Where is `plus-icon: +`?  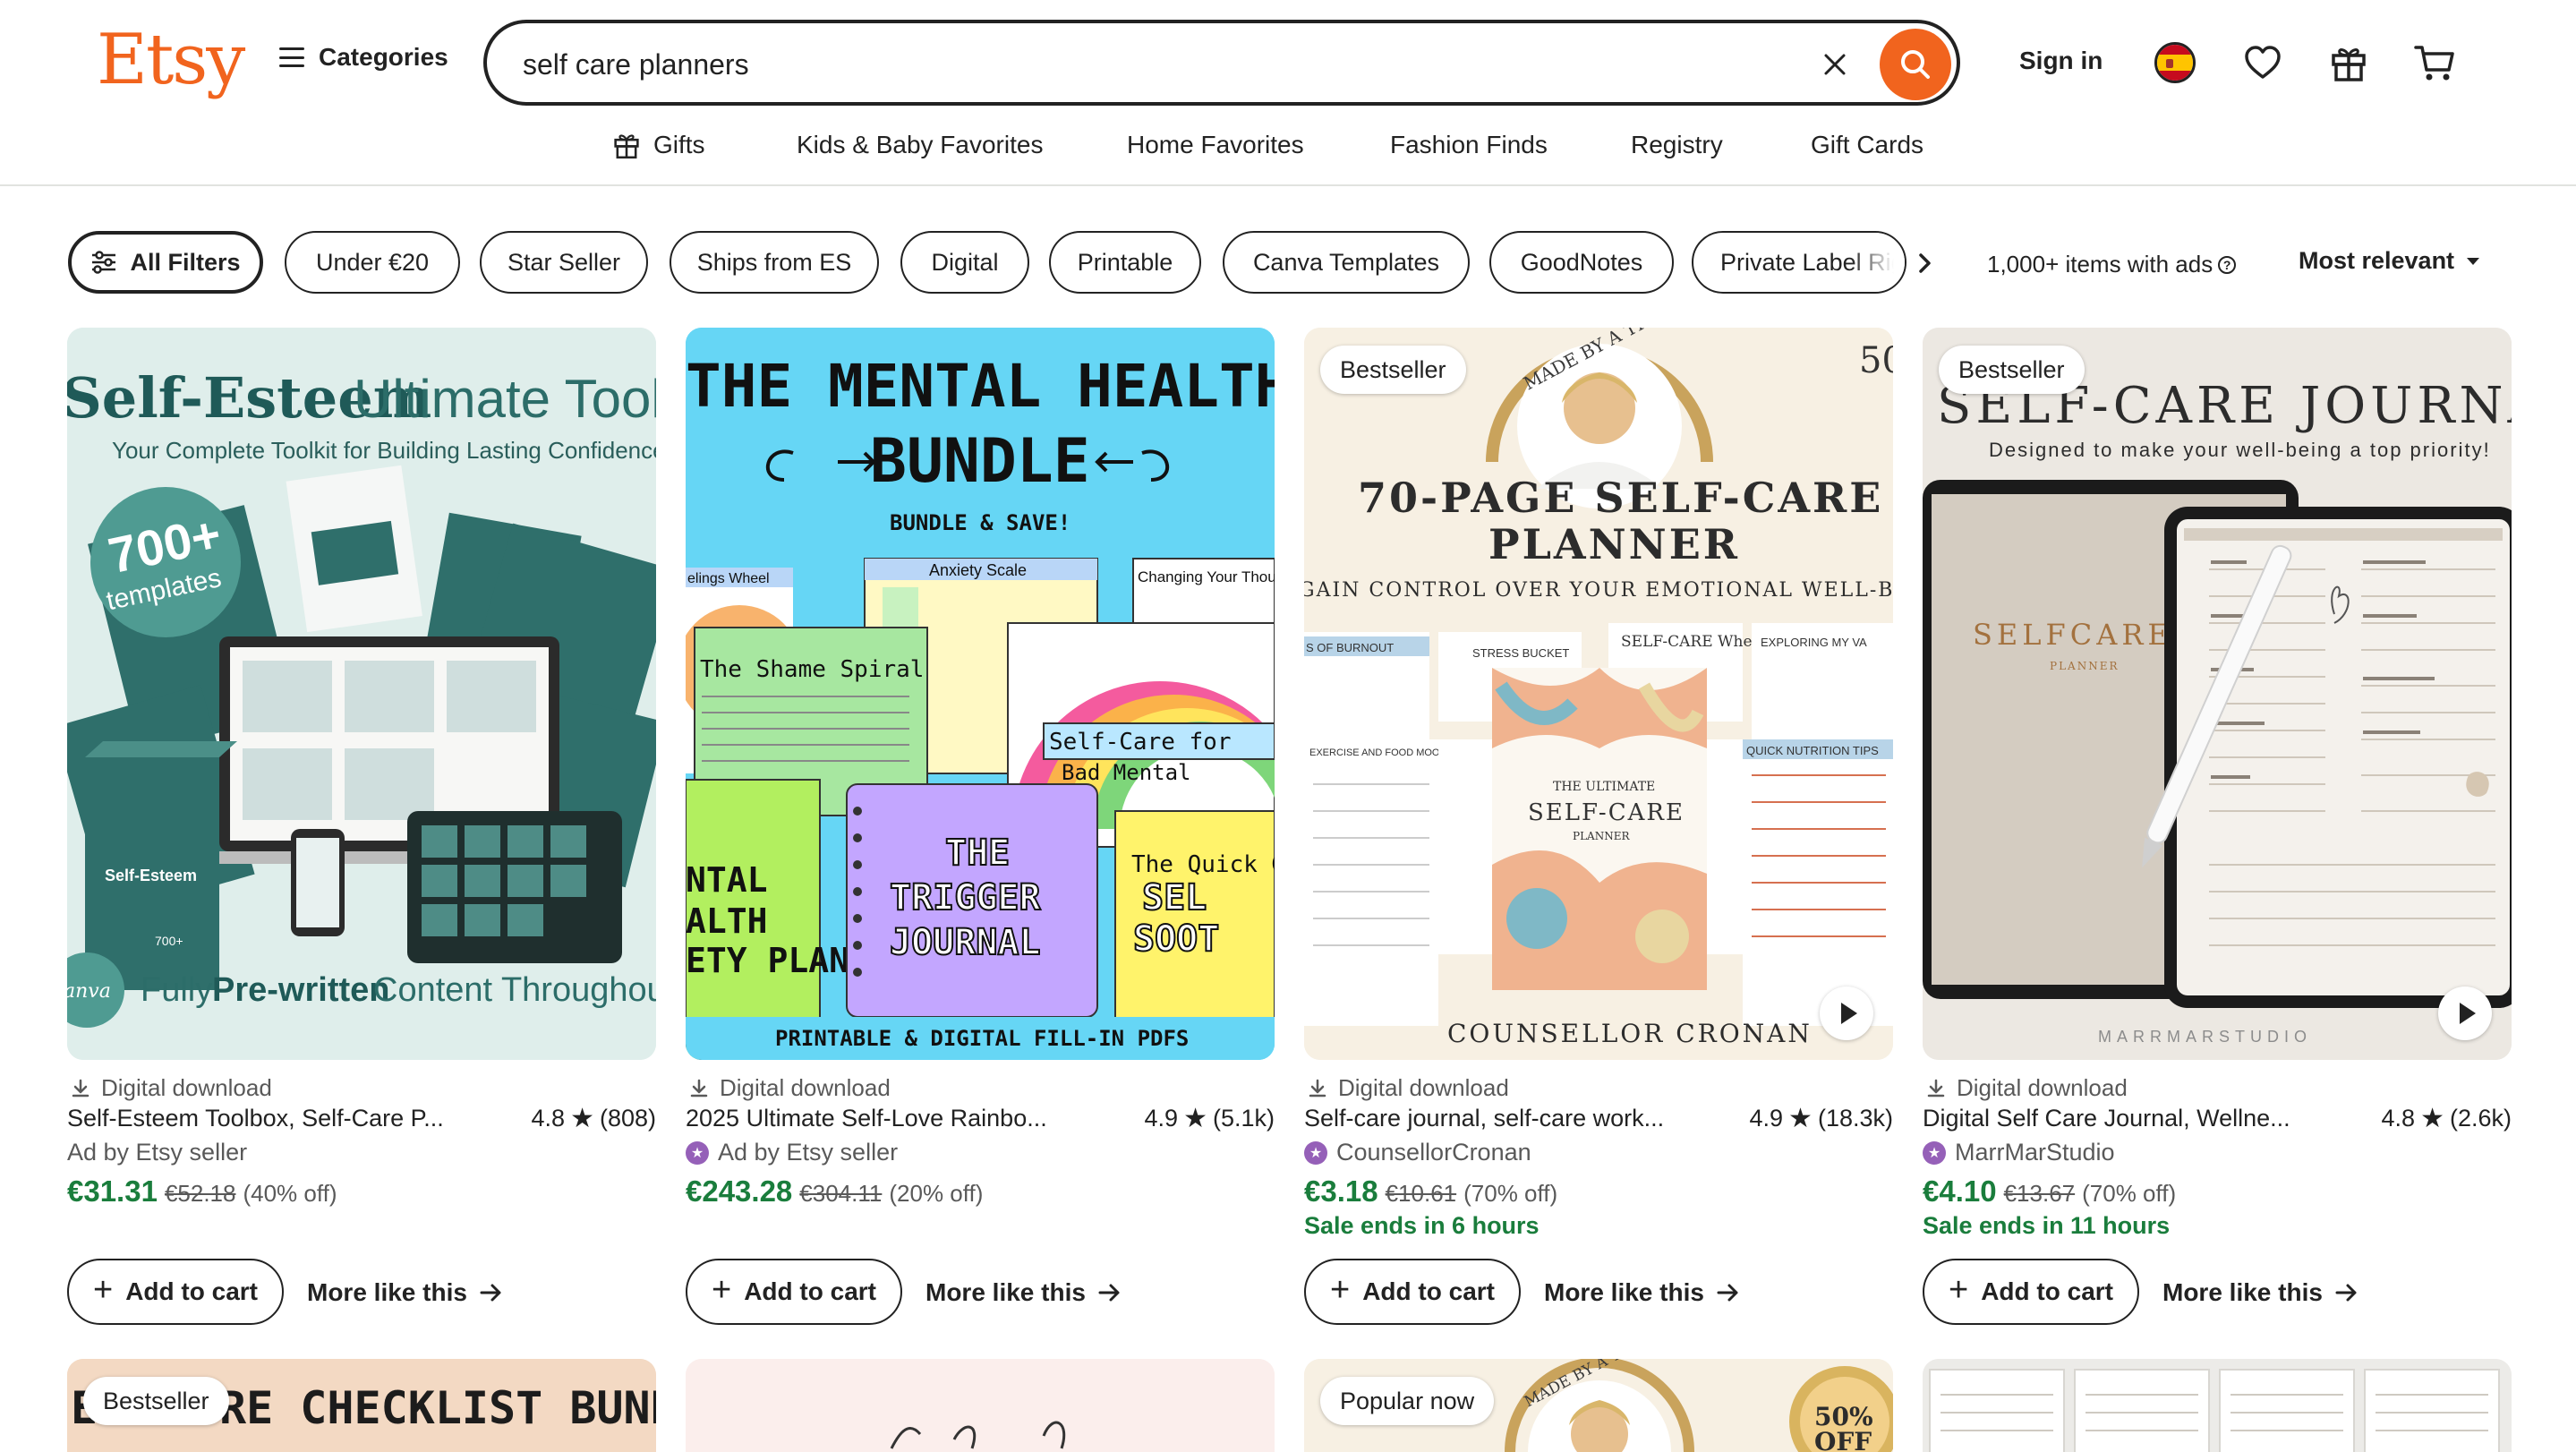
plus-icon: + is located at coordinates (1340, 1290).